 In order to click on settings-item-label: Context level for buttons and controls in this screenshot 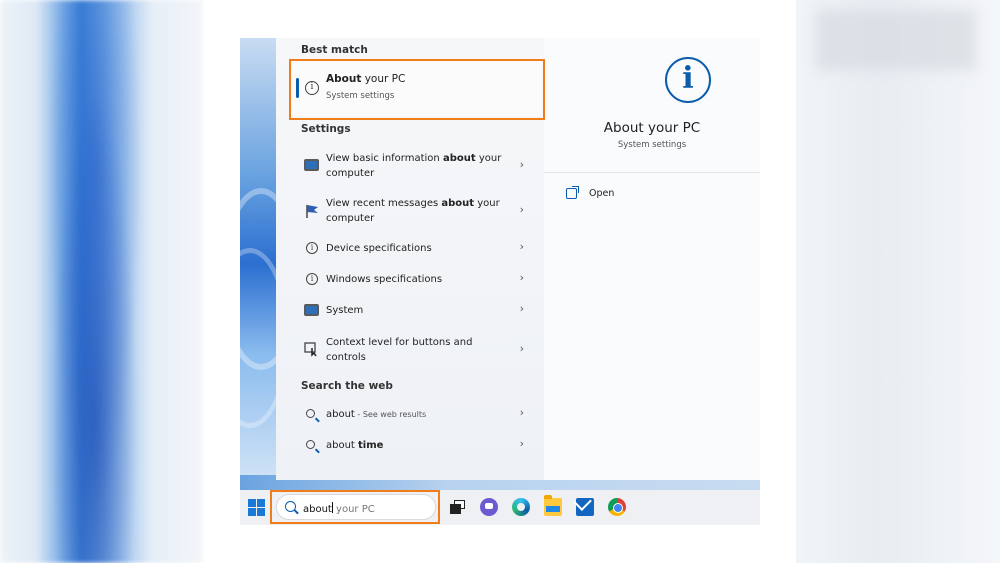, I will do `click(399, 350)`.